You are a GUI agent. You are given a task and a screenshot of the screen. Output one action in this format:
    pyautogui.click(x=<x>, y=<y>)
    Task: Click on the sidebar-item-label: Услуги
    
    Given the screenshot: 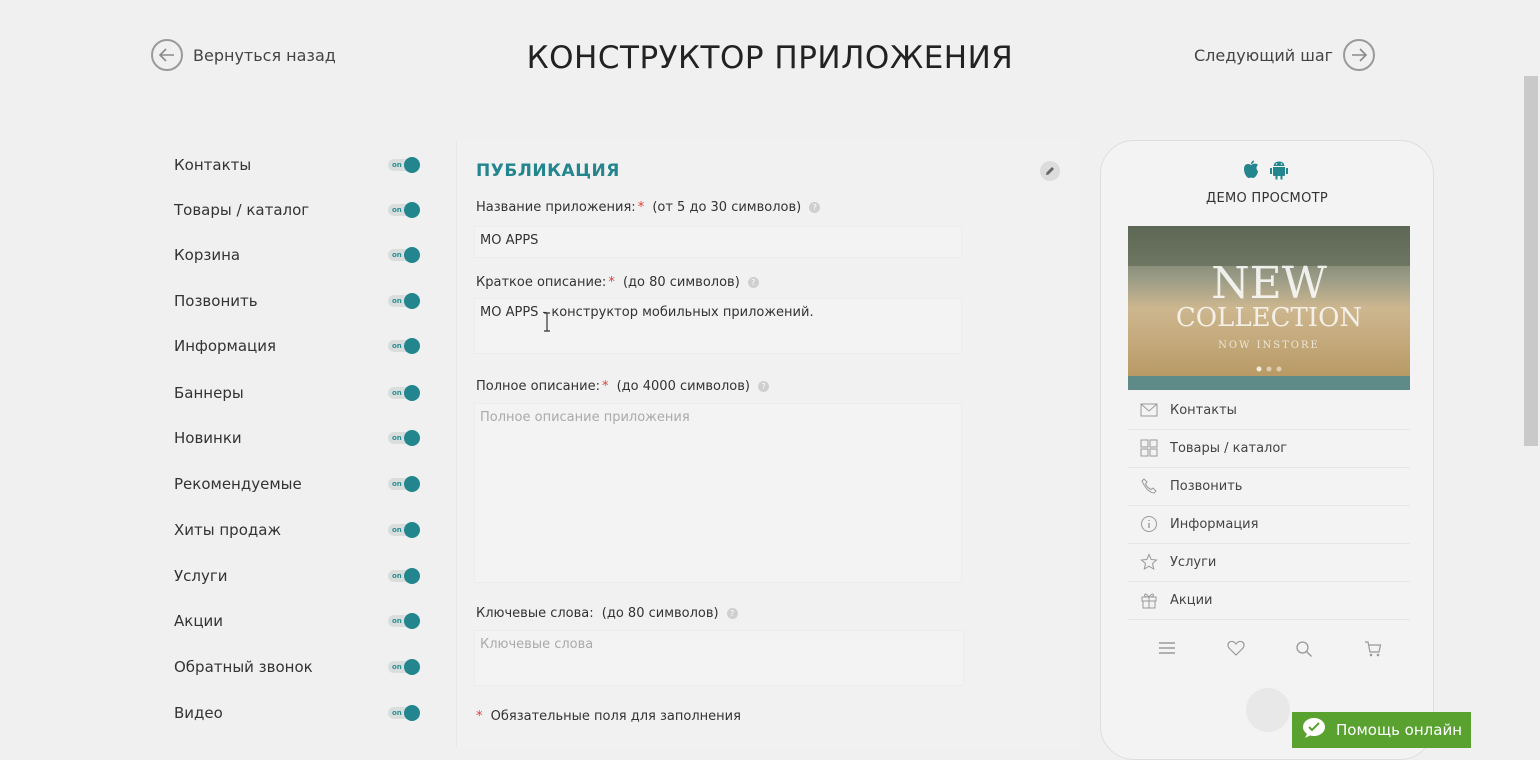 What is the action you would take?
    pyautogui.click(x=201, y=576)
    